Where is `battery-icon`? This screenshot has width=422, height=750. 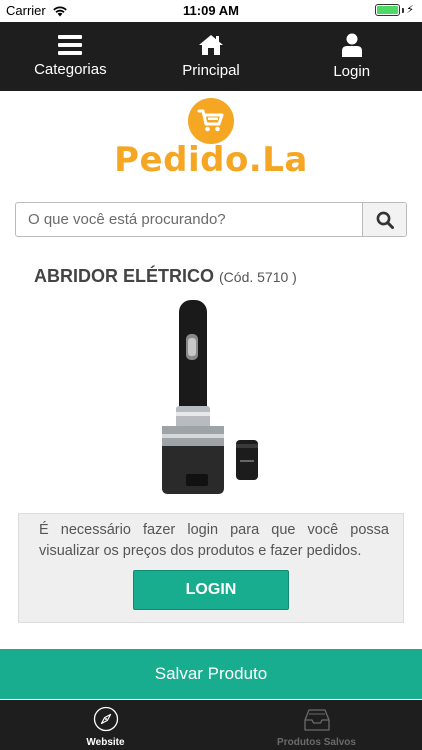
battery-icon is located at coordinates (388, 10).